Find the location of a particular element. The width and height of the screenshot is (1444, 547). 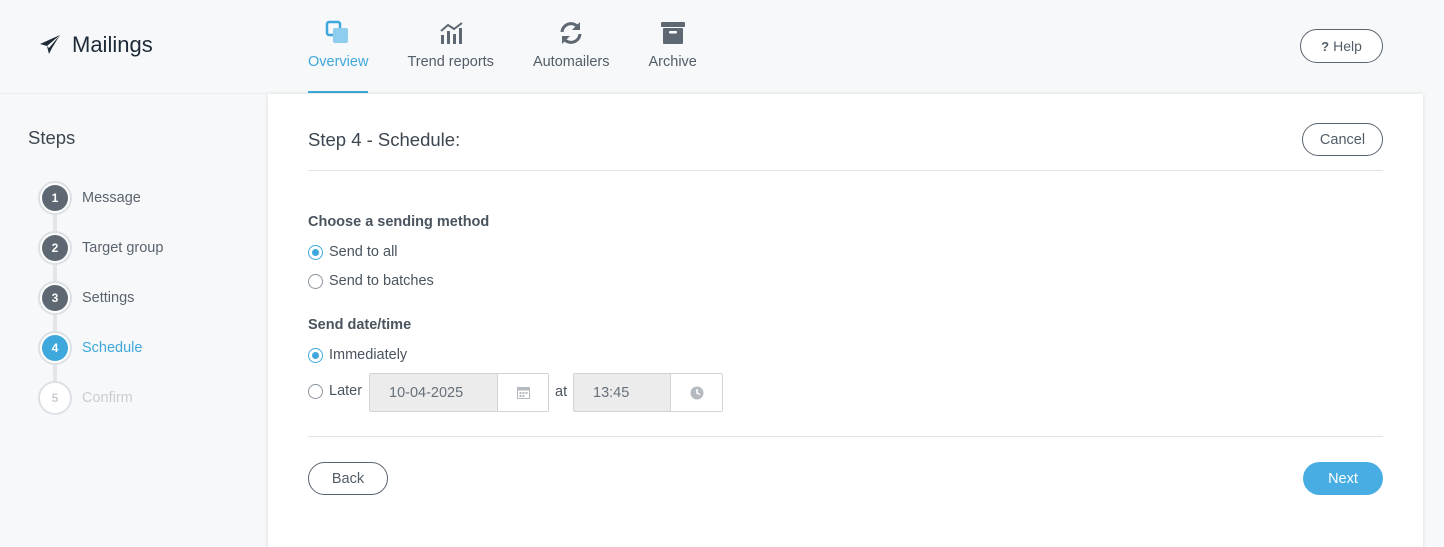

tab-overview: Overview is located at coordinates (338, 46).